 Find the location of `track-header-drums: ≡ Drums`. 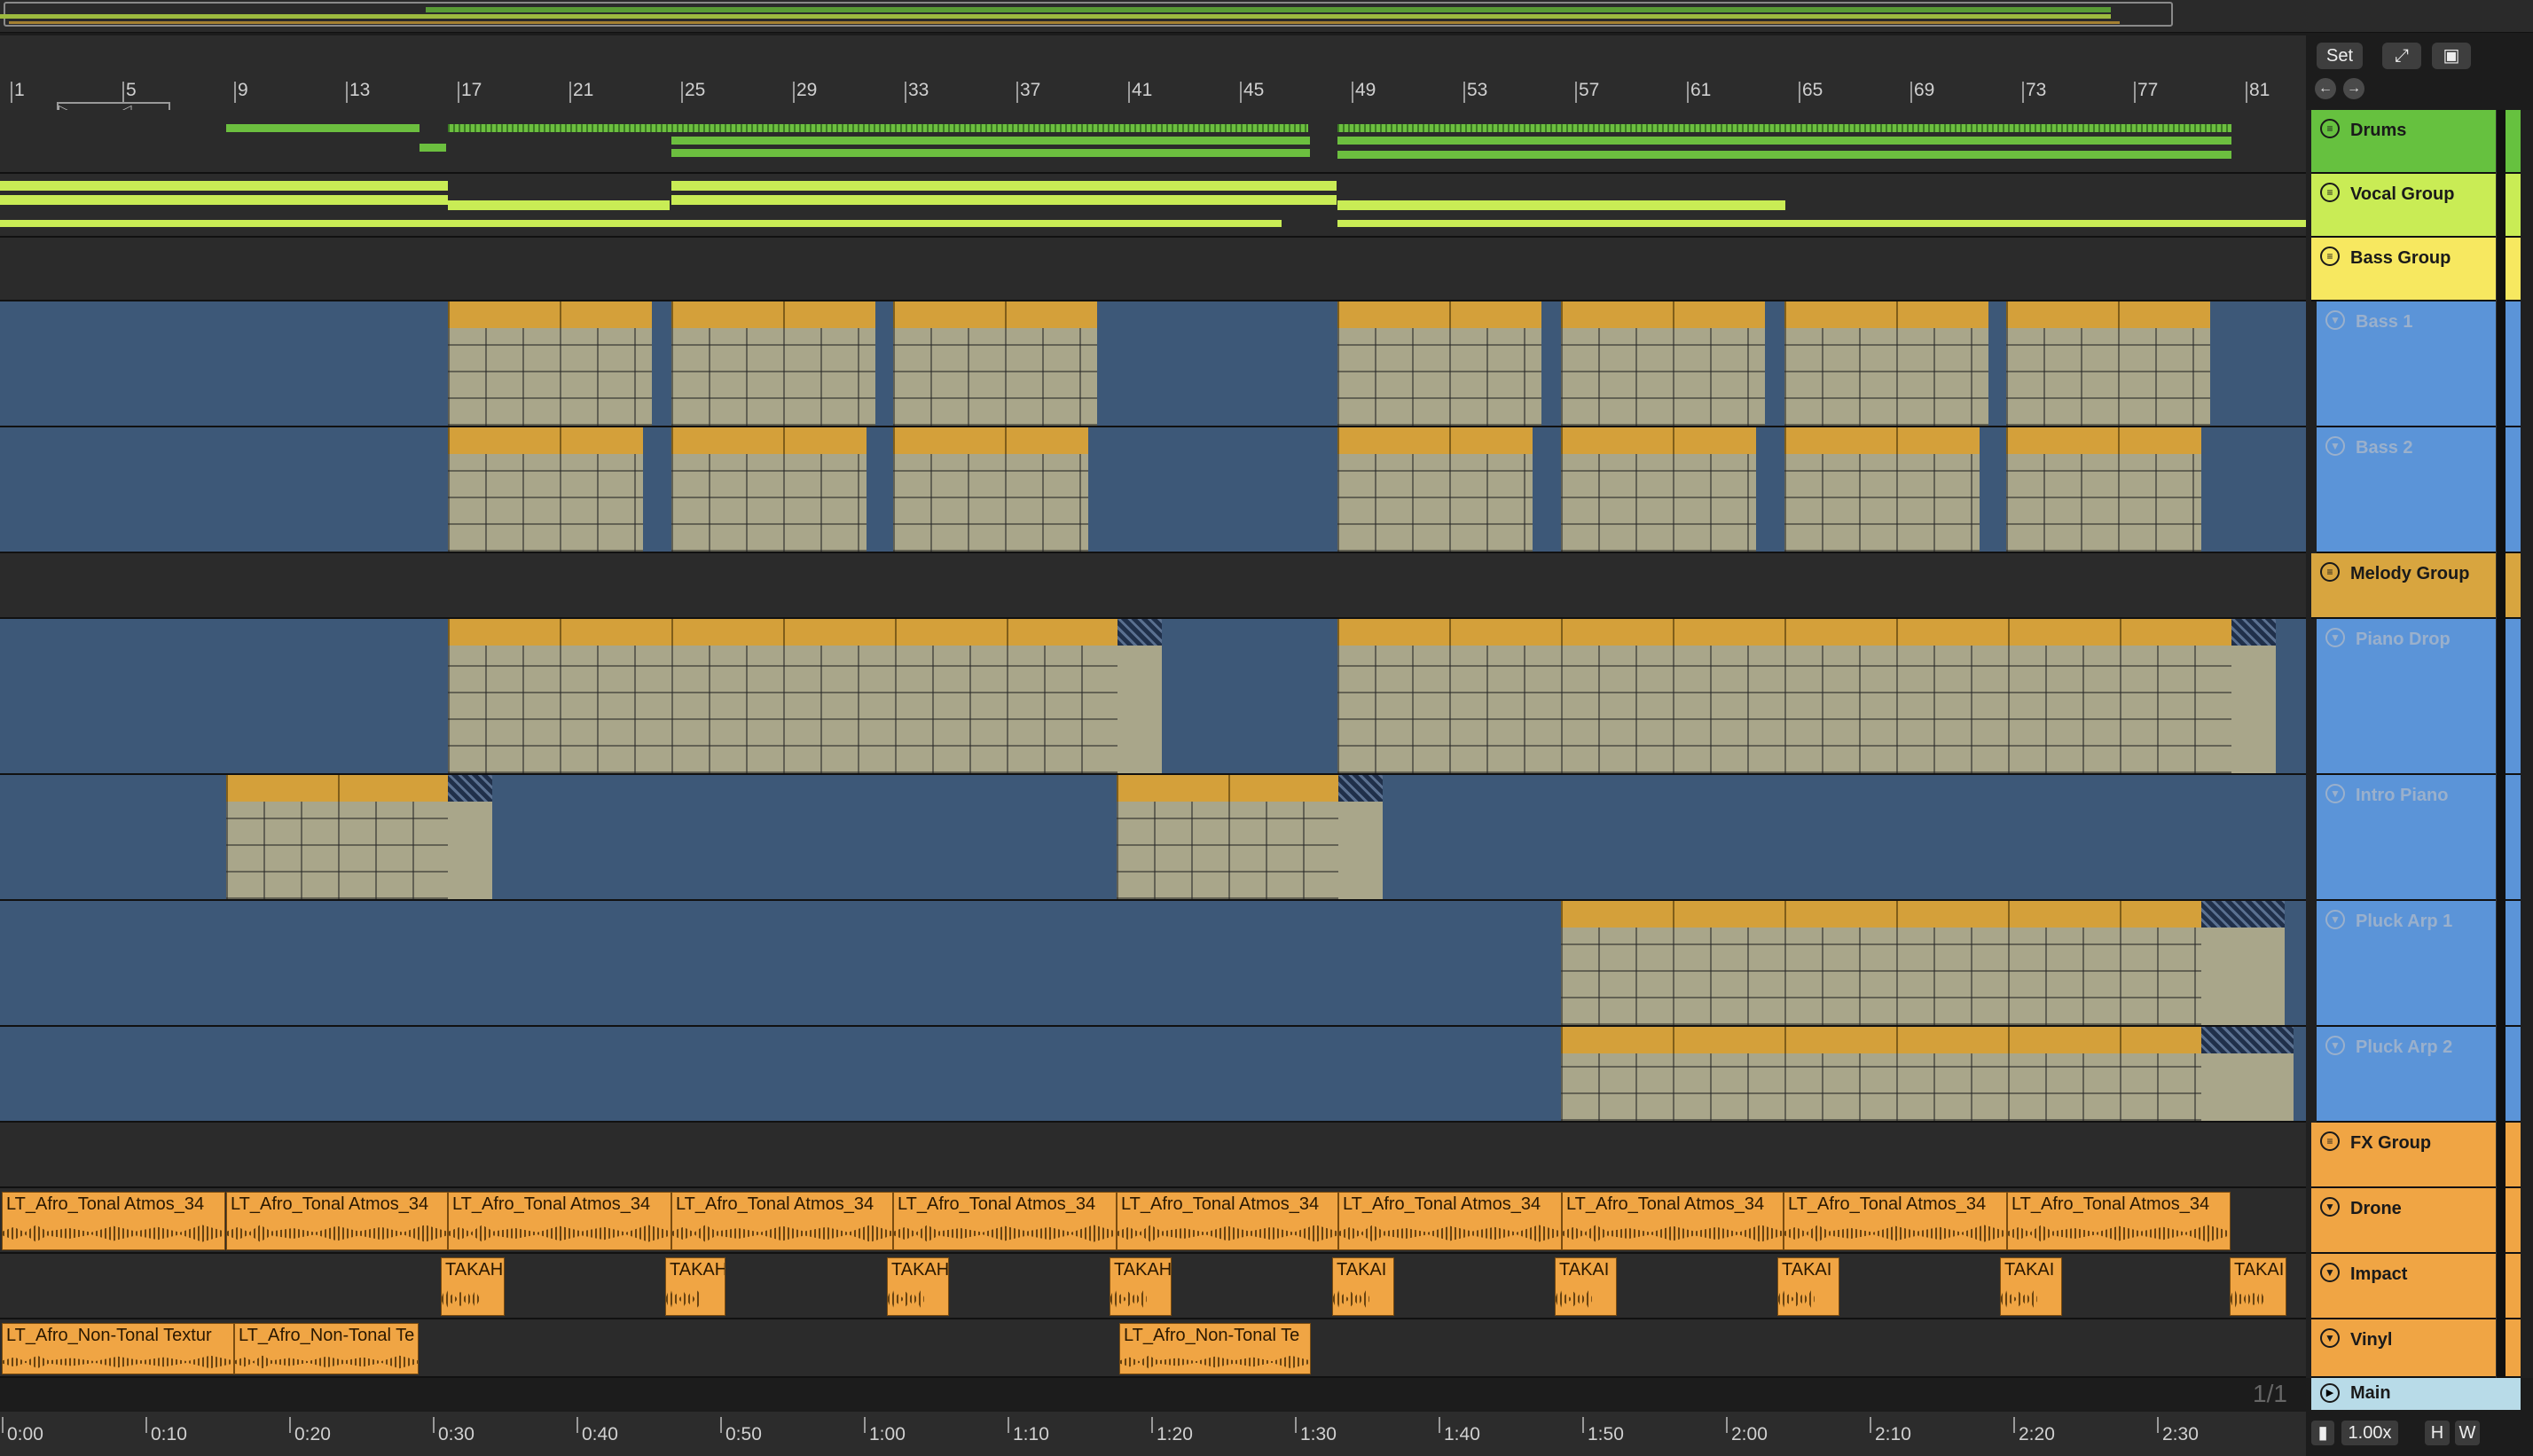

track-header-drums: ≡ Drums is located at coordinates (2416, 142).